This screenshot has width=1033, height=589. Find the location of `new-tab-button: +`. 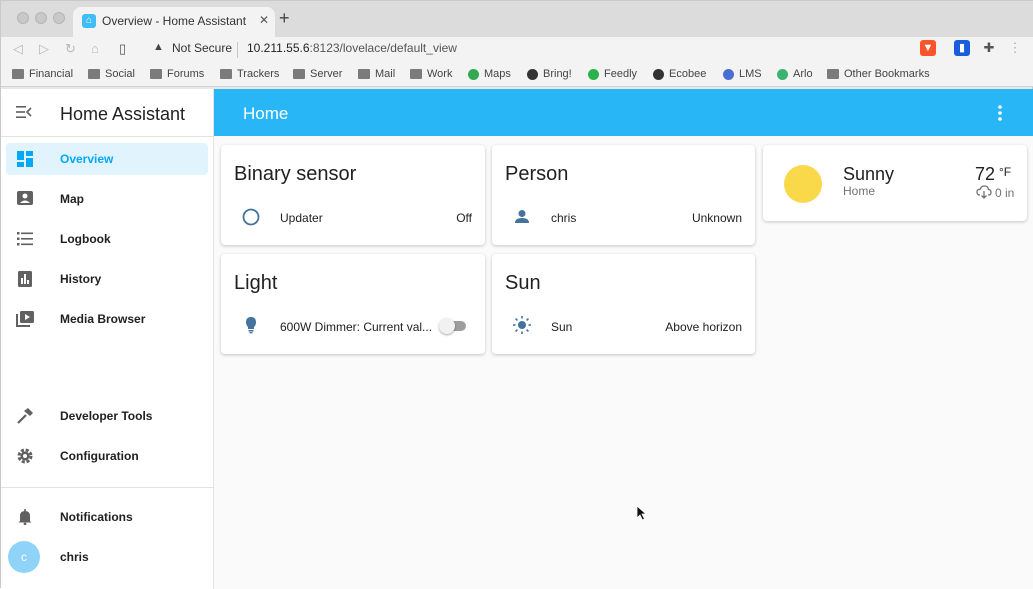

new-tab-button: + is located at coordinates (284, 18).